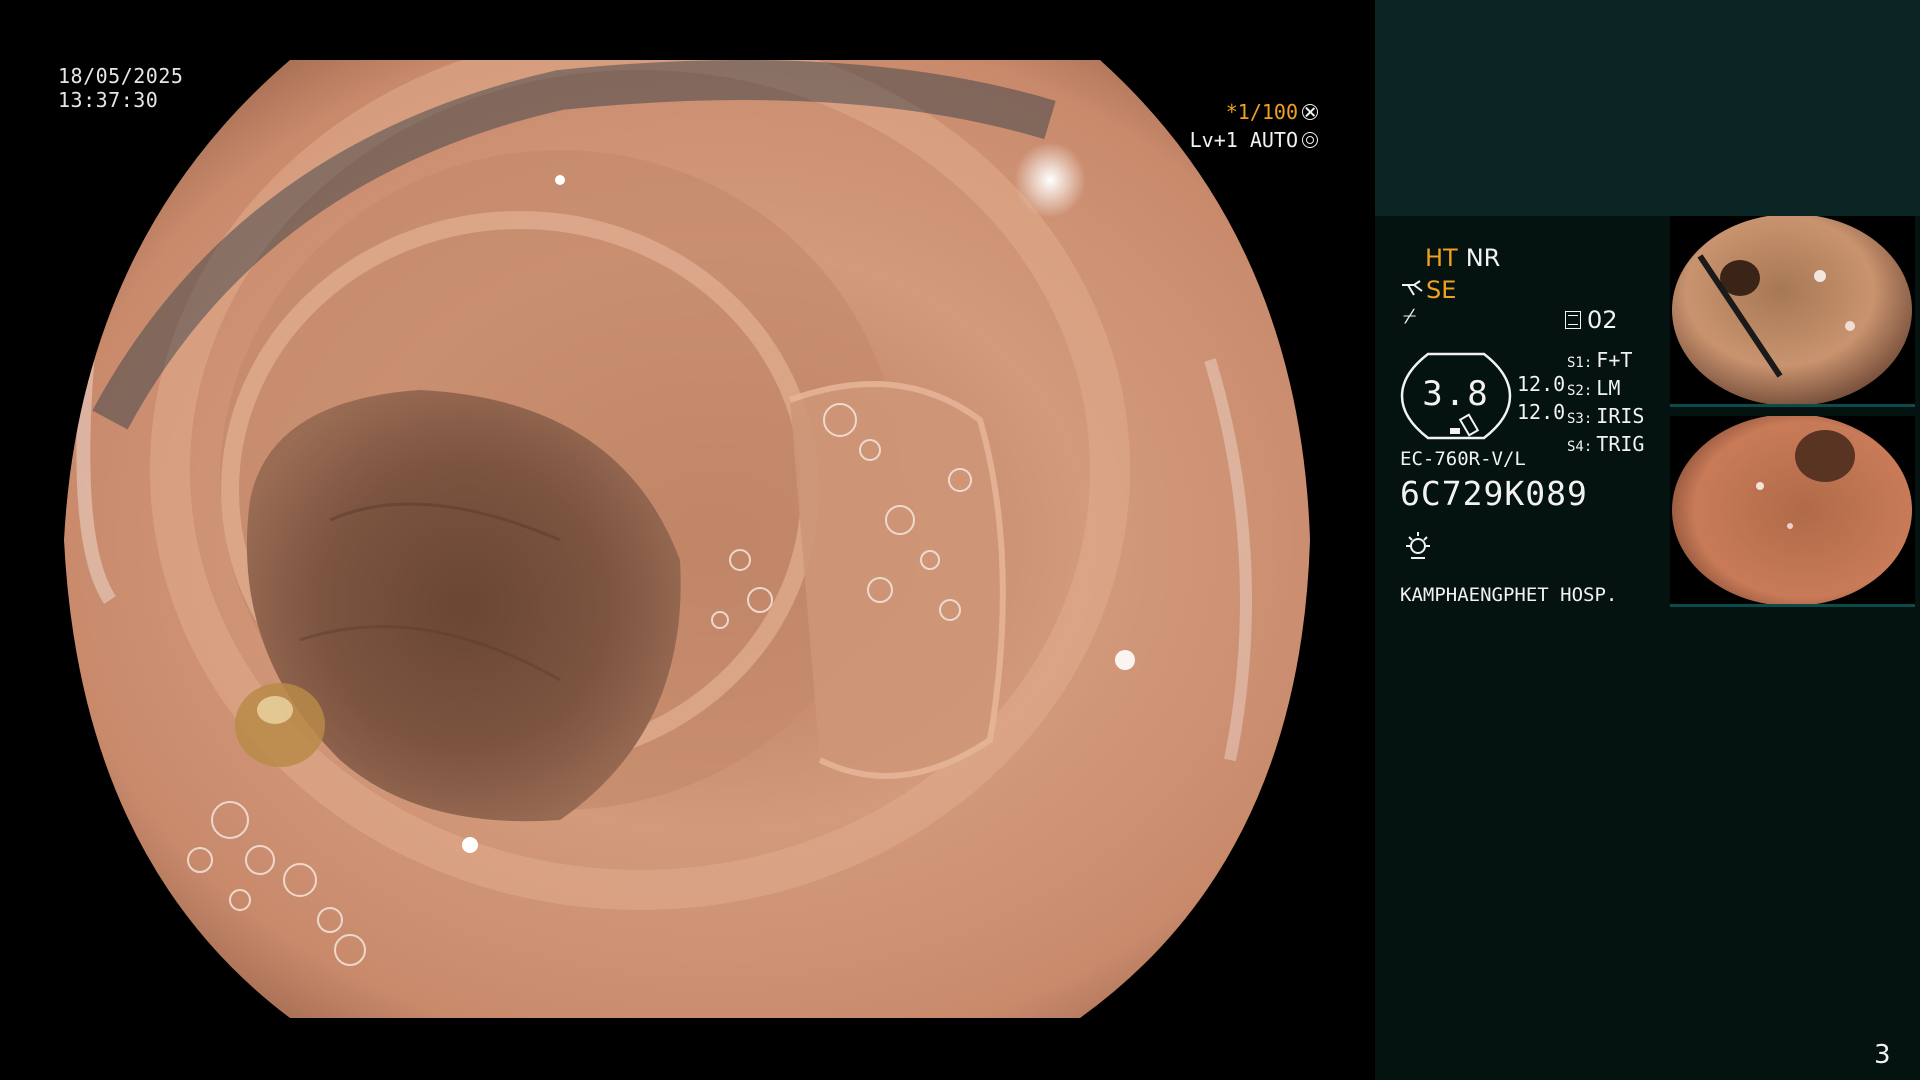 The image size is (1920, 1080). I want to click on mode-nr-label: NR, so click(1483, 258).